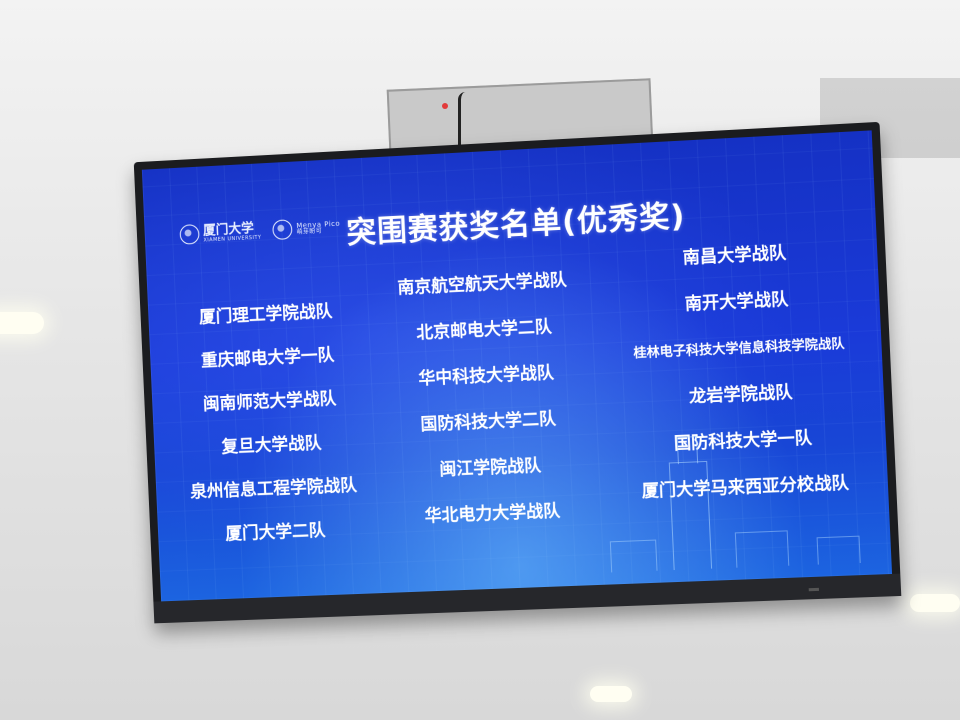 The image size is (960, 720). What do you see at coordinates (271, 445) in the screenshot?
I see `team-name: 复旦大学战队` at bounding box center [271, 445].